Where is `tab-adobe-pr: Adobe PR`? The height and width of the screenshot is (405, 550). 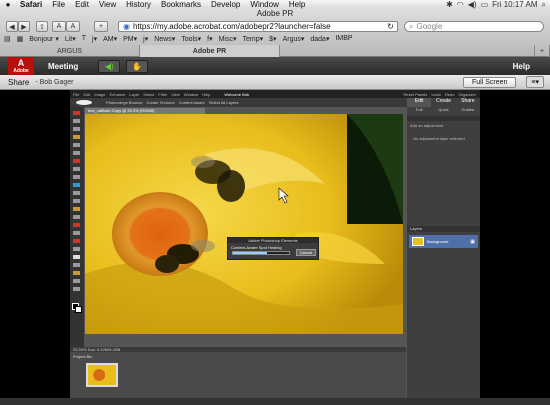
tab-adobe-pr: Adobe PR is located at coordinates (210, 51).